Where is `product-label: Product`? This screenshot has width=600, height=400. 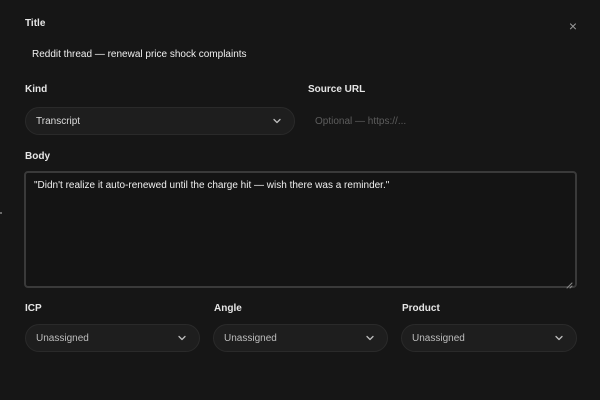 product-label: Product is located at coordinates (421, 308).